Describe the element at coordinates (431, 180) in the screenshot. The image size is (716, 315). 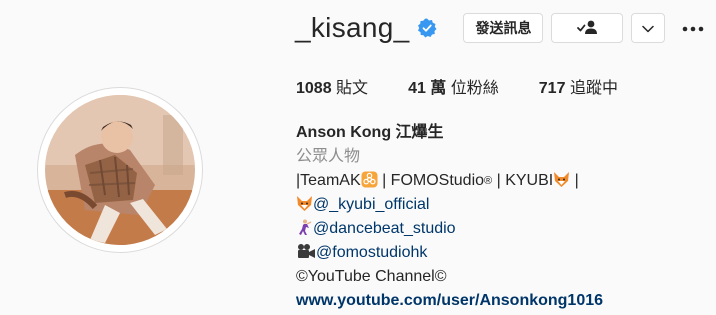
I see `bio-fomostudio-text: | FOMOStudio` at that location.